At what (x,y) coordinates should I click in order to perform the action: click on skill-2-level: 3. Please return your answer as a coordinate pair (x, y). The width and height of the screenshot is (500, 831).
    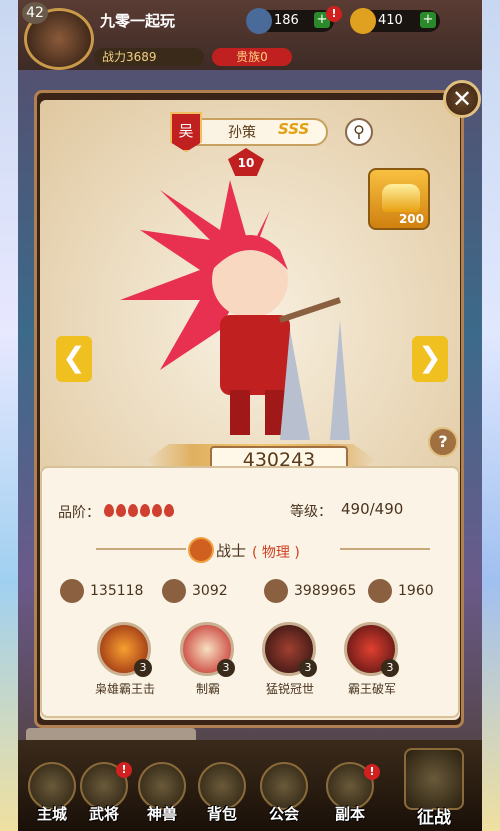
    Looking at the image, I should click on (226, 668).